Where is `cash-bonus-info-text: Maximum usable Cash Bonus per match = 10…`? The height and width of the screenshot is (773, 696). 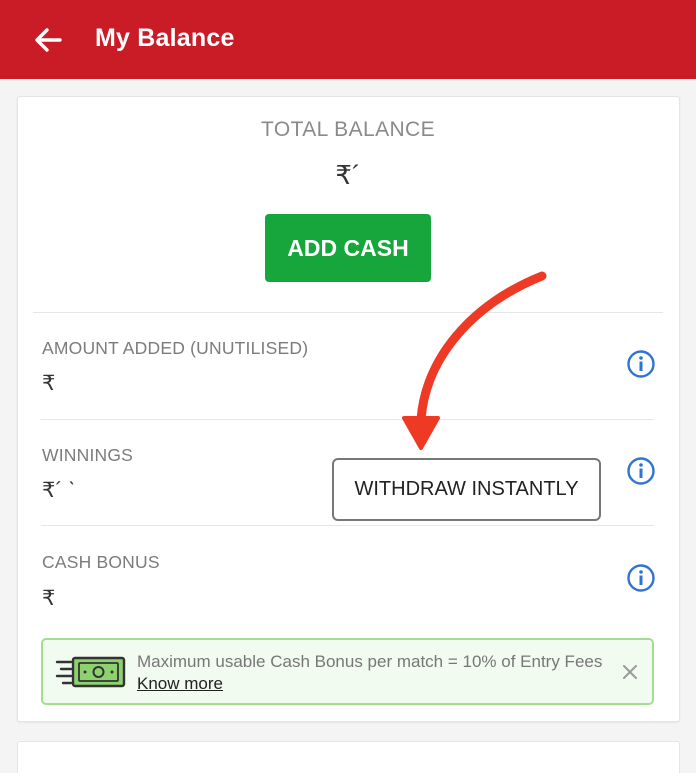 cash-bonus-info-text: Maximum usable Cash Bonus per match = 10… is located at coordinates (372, 673).